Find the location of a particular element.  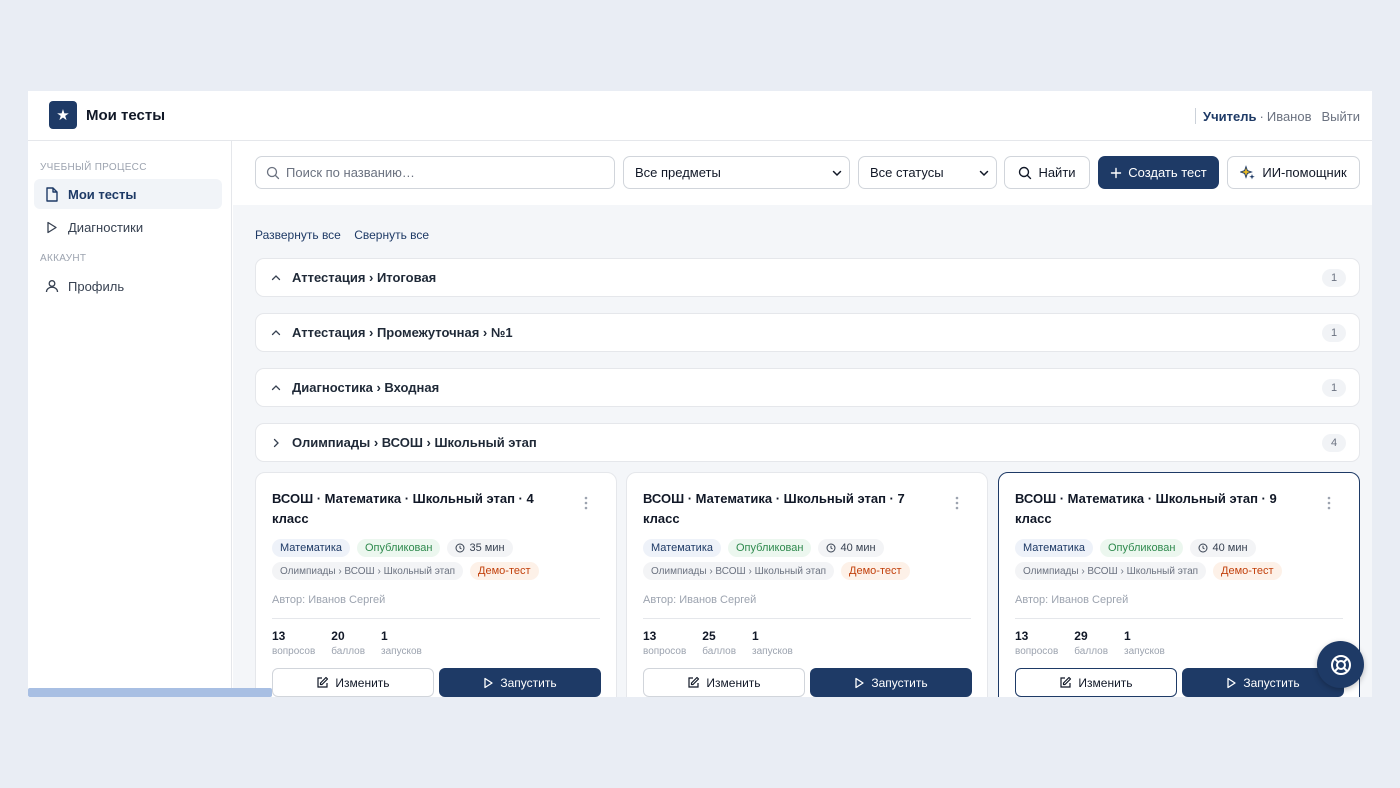

status-select-value: Все статусы is located at coordinates (907, 172).